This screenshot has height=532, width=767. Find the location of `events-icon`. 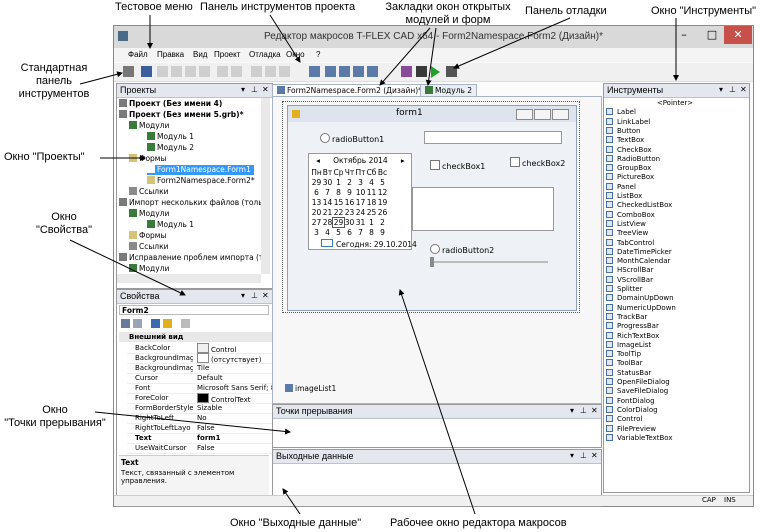

events-icon is located at coordinates (167, 323).